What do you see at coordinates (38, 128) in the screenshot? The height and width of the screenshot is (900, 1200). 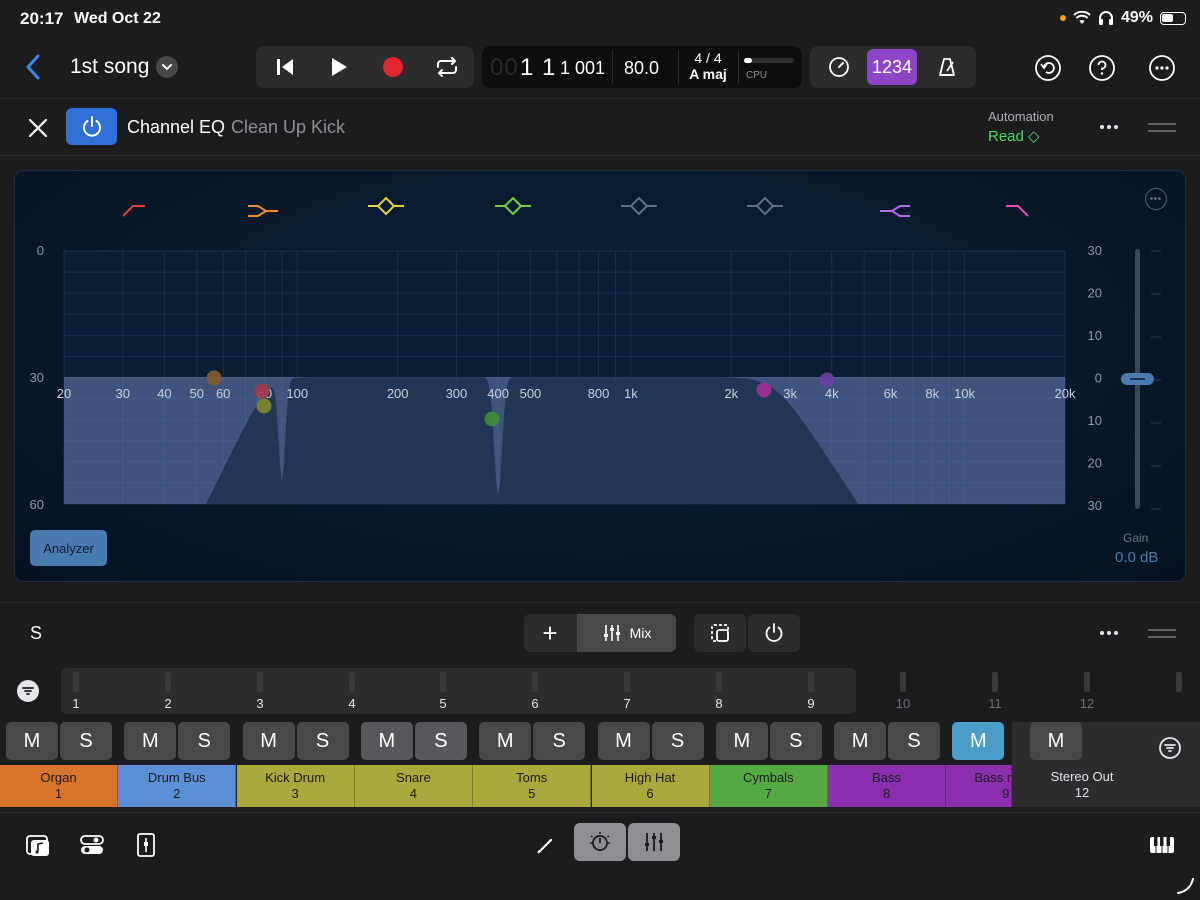 I see `close-icon` at bounding box center [38, 128].